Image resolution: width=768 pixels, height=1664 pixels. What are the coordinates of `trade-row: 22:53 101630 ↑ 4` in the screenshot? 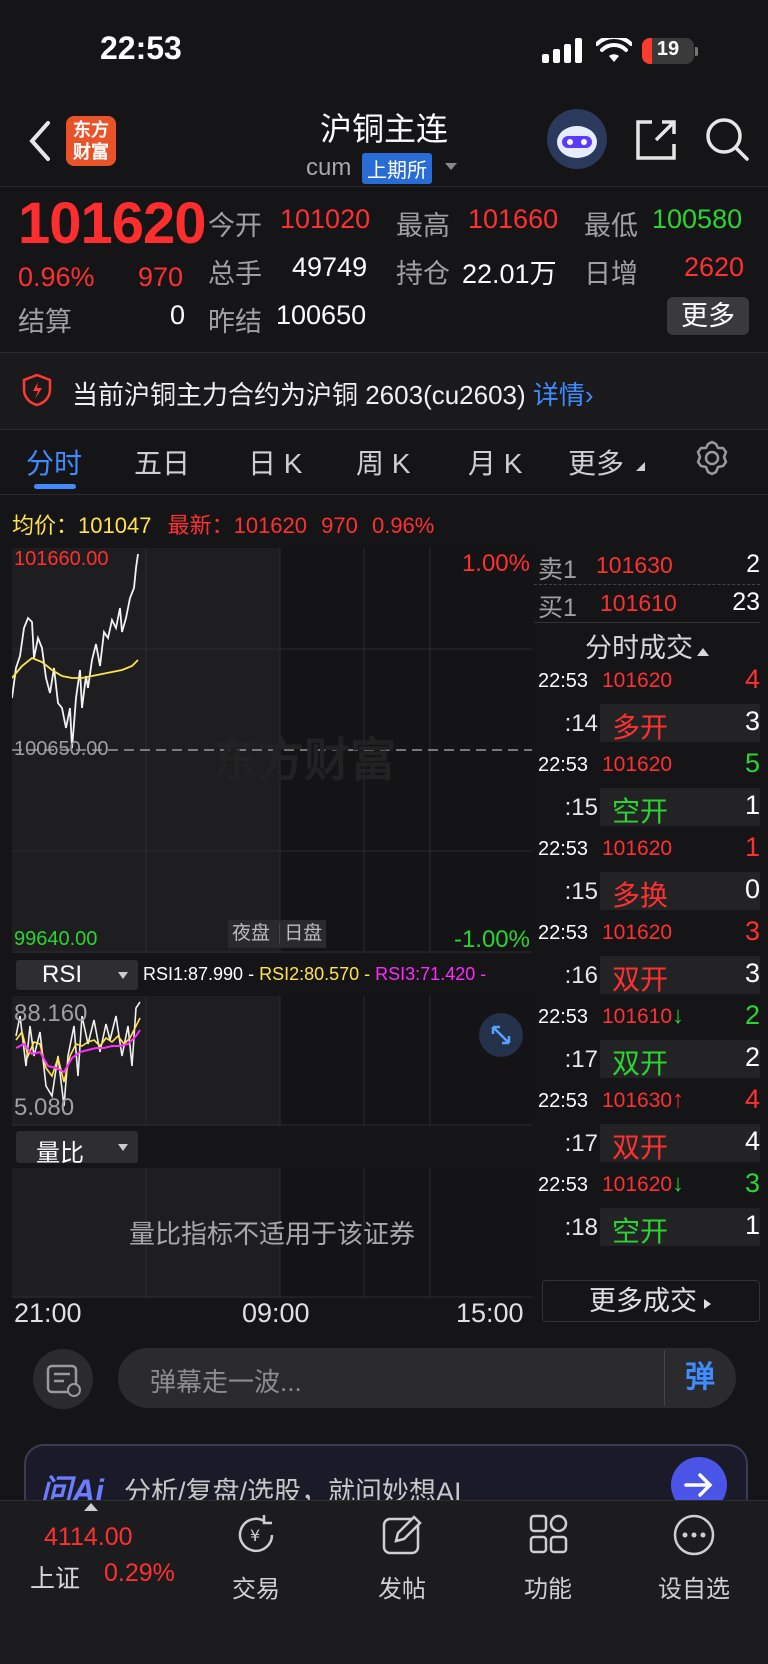 It's located at (647, 1101).